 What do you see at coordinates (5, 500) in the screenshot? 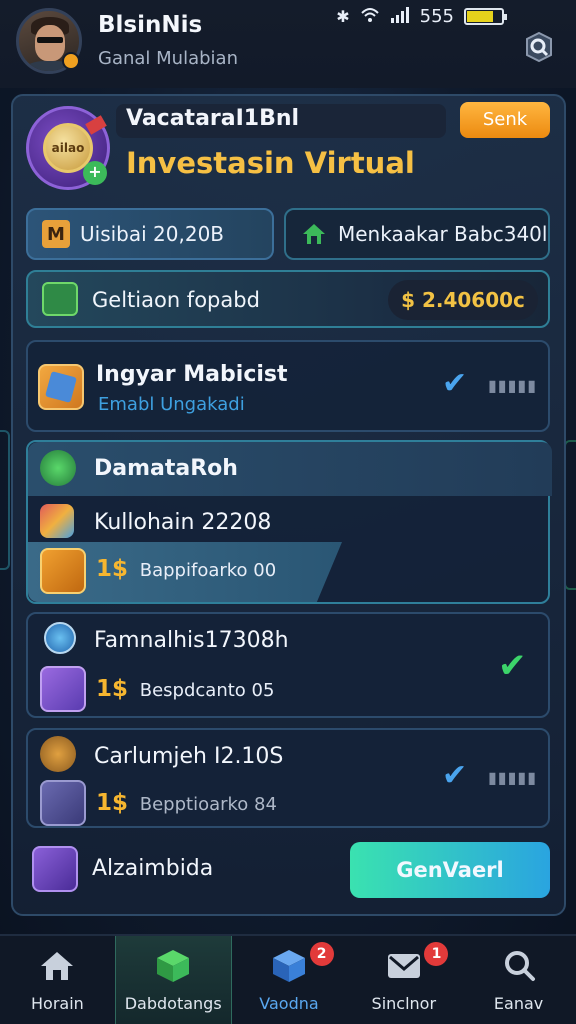
I see `circuit-line-left` at bounding box center [5, 500].